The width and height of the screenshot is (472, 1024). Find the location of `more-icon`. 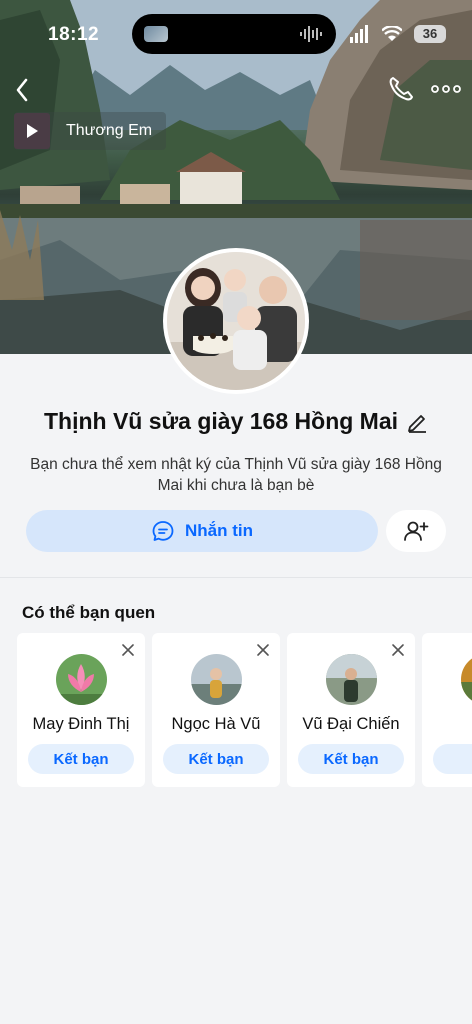

more-icon is located at coordinates (446, 89).